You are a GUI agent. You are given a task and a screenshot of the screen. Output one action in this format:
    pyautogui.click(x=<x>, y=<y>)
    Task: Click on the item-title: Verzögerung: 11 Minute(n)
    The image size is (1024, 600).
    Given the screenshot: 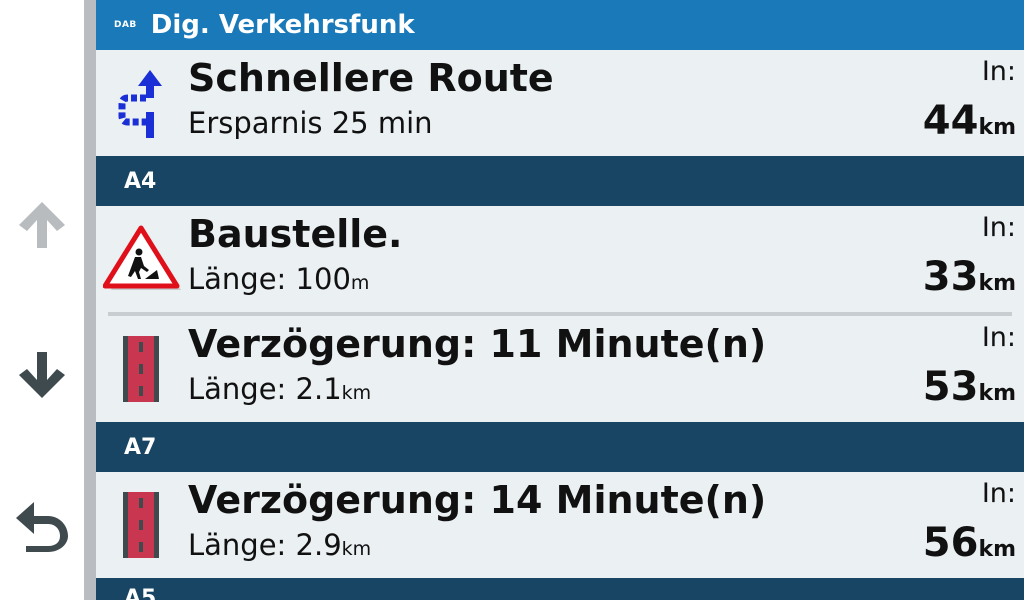 What is the action you would take?
    pyautogui.click(x=477, y=344)
    